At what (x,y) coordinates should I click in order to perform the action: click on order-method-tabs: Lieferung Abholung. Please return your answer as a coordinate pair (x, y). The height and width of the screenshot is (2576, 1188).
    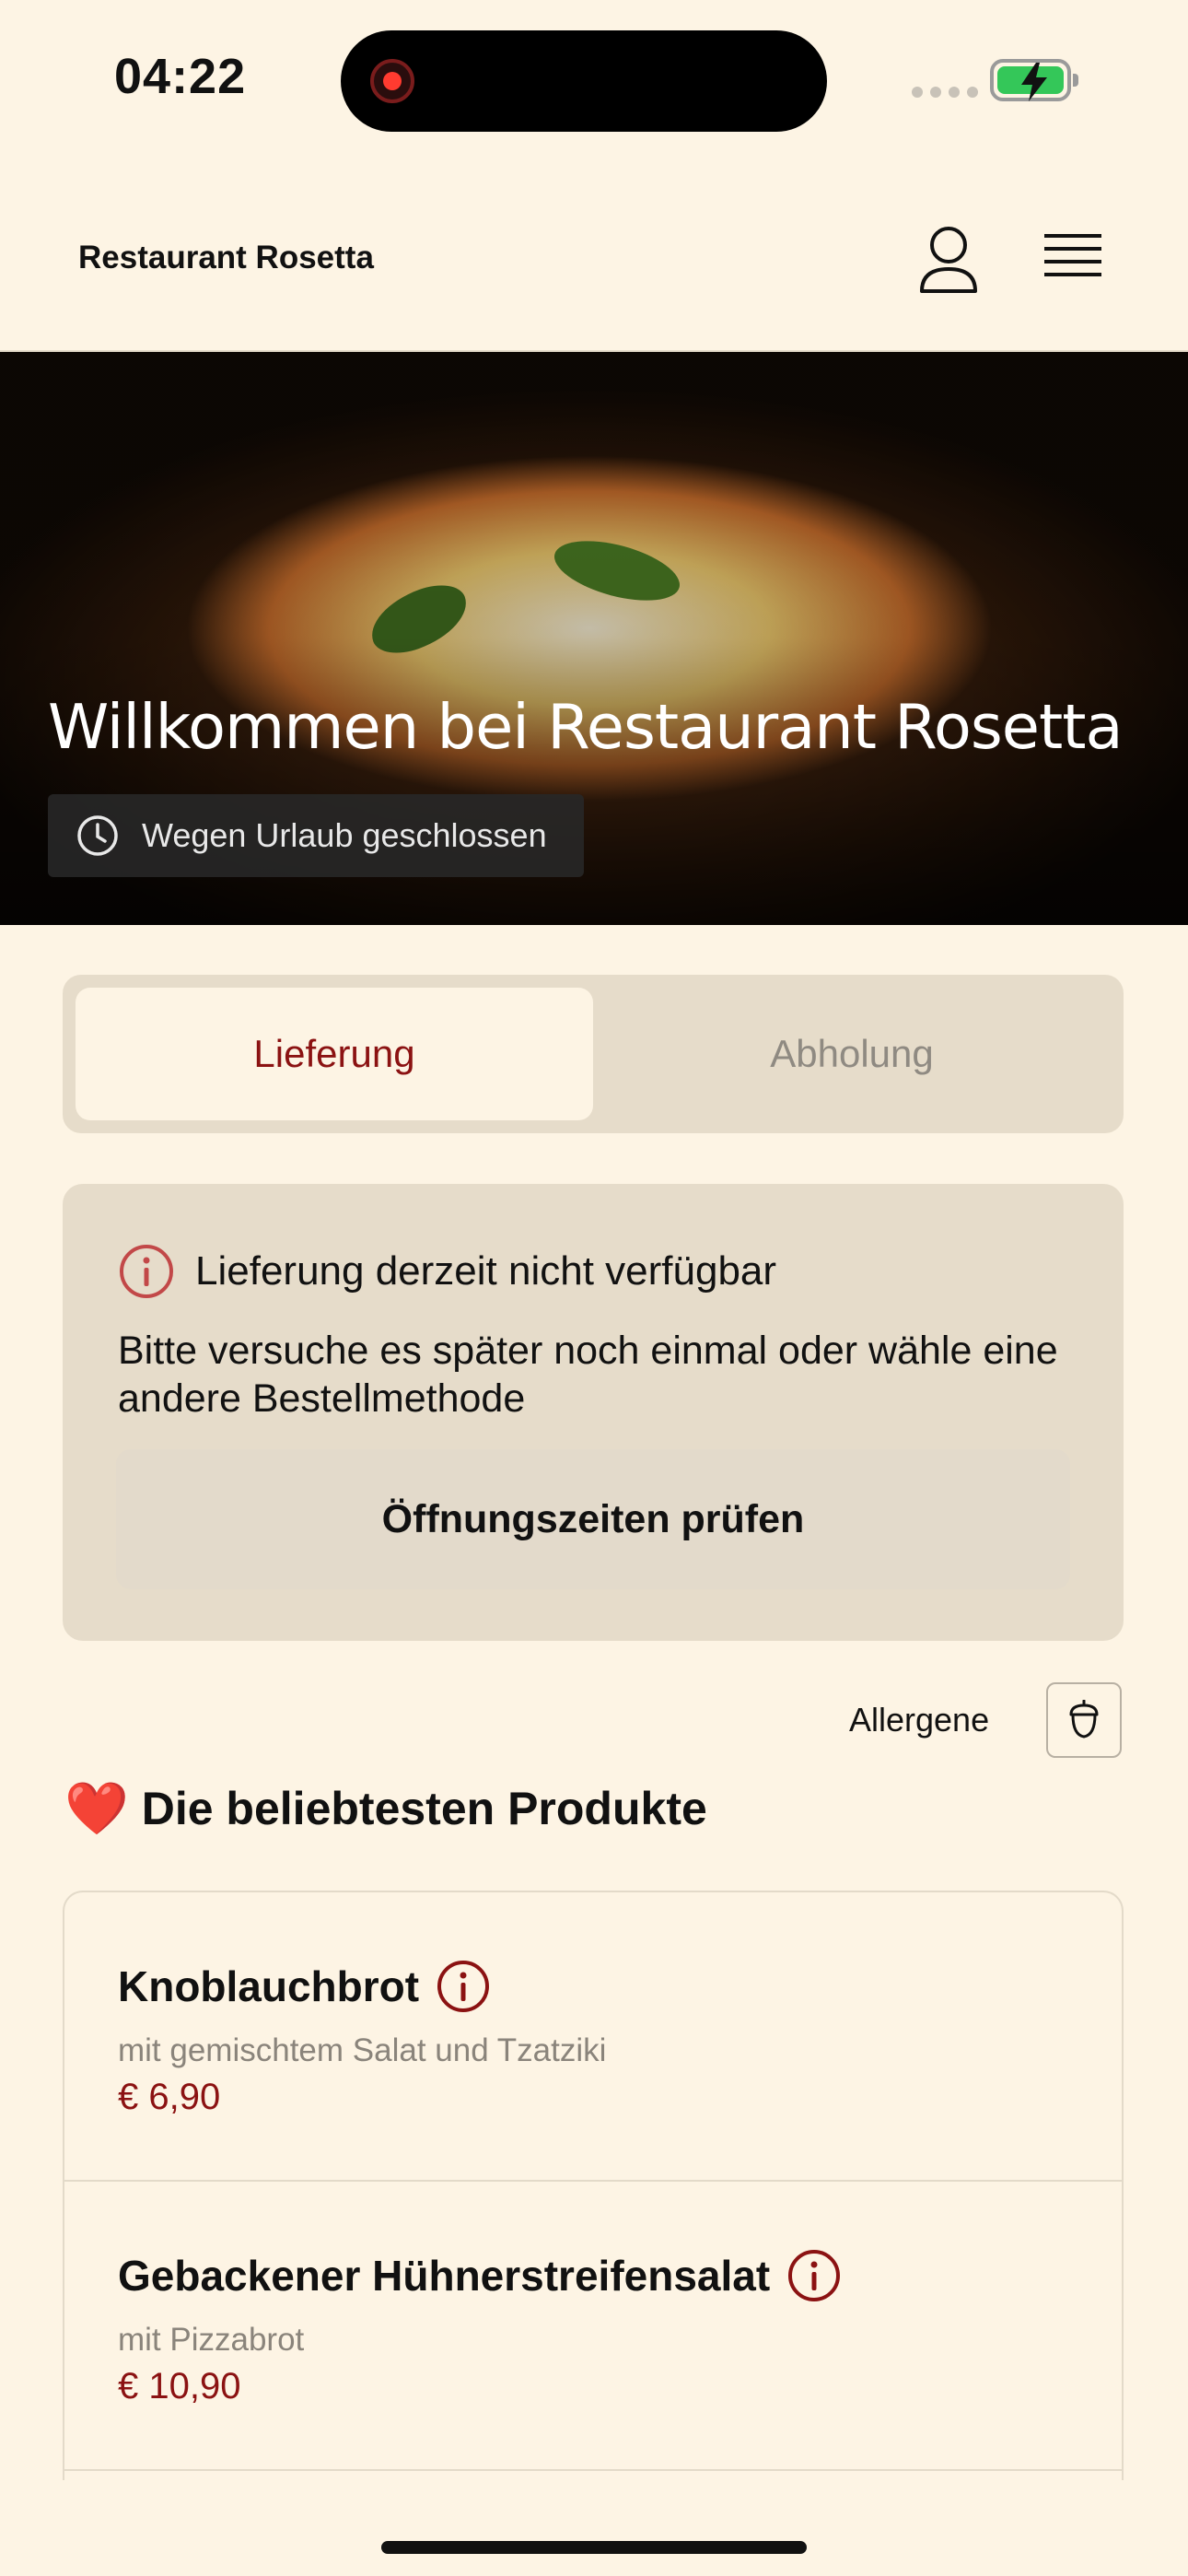
    Looking at the image, I should click on (593, 1054).